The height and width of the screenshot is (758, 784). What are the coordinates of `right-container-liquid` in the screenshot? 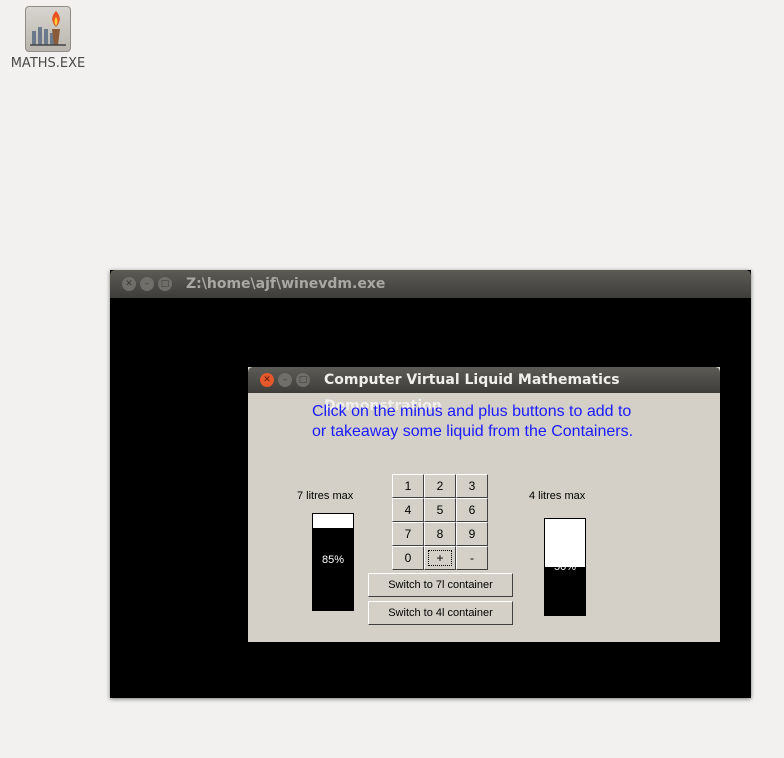 It's located at (565, 591).